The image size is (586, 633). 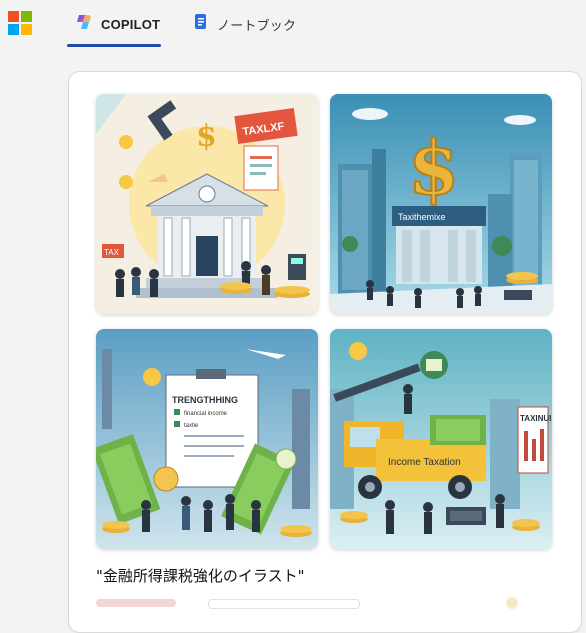 I want to click on generated-image-3: TRENGTHHING financial income taxtie, so click(x=207, y=439).